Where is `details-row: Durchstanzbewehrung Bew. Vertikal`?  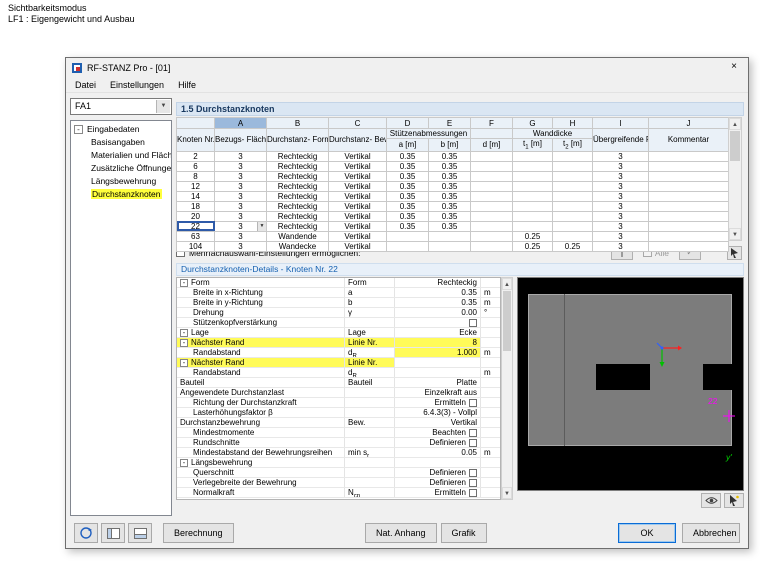 details-row: Durchstanzbewehrung Bew. Vertikal is located at coordinates (338, 423).